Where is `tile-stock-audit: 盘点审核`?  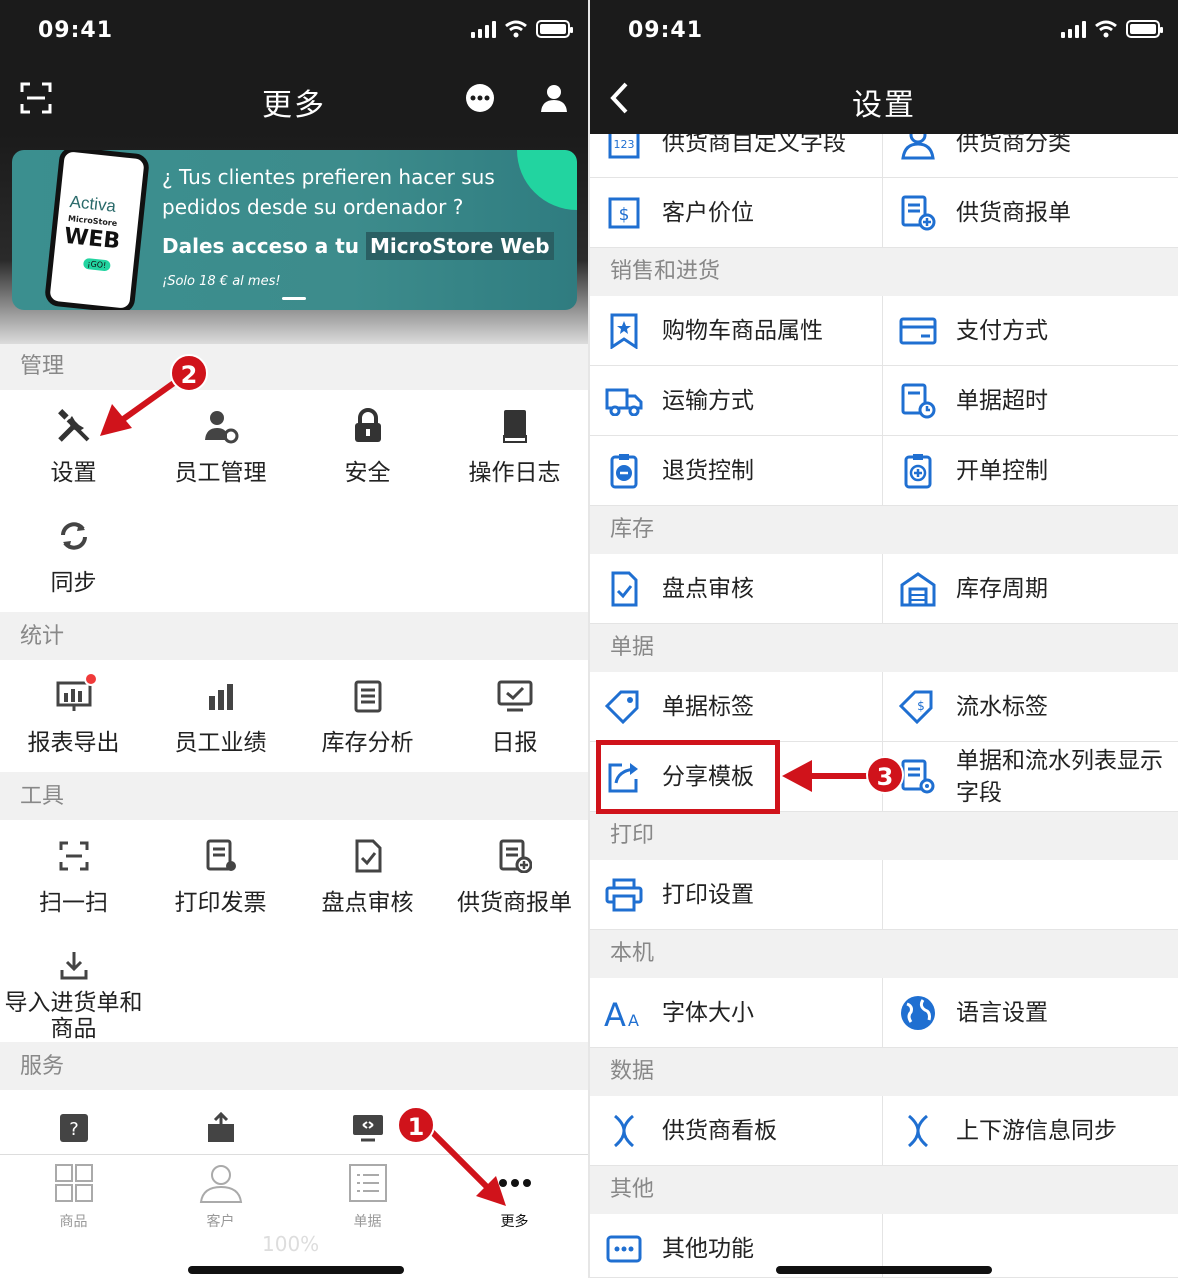
tile-stock-audit: 盘点审核 is located at coordinates (367, 876).